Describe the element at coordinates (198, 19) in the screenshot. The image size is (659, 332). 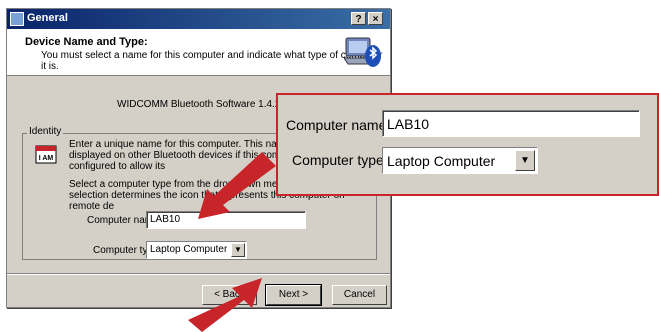
I see `title-bar: General ? ×` at that location.